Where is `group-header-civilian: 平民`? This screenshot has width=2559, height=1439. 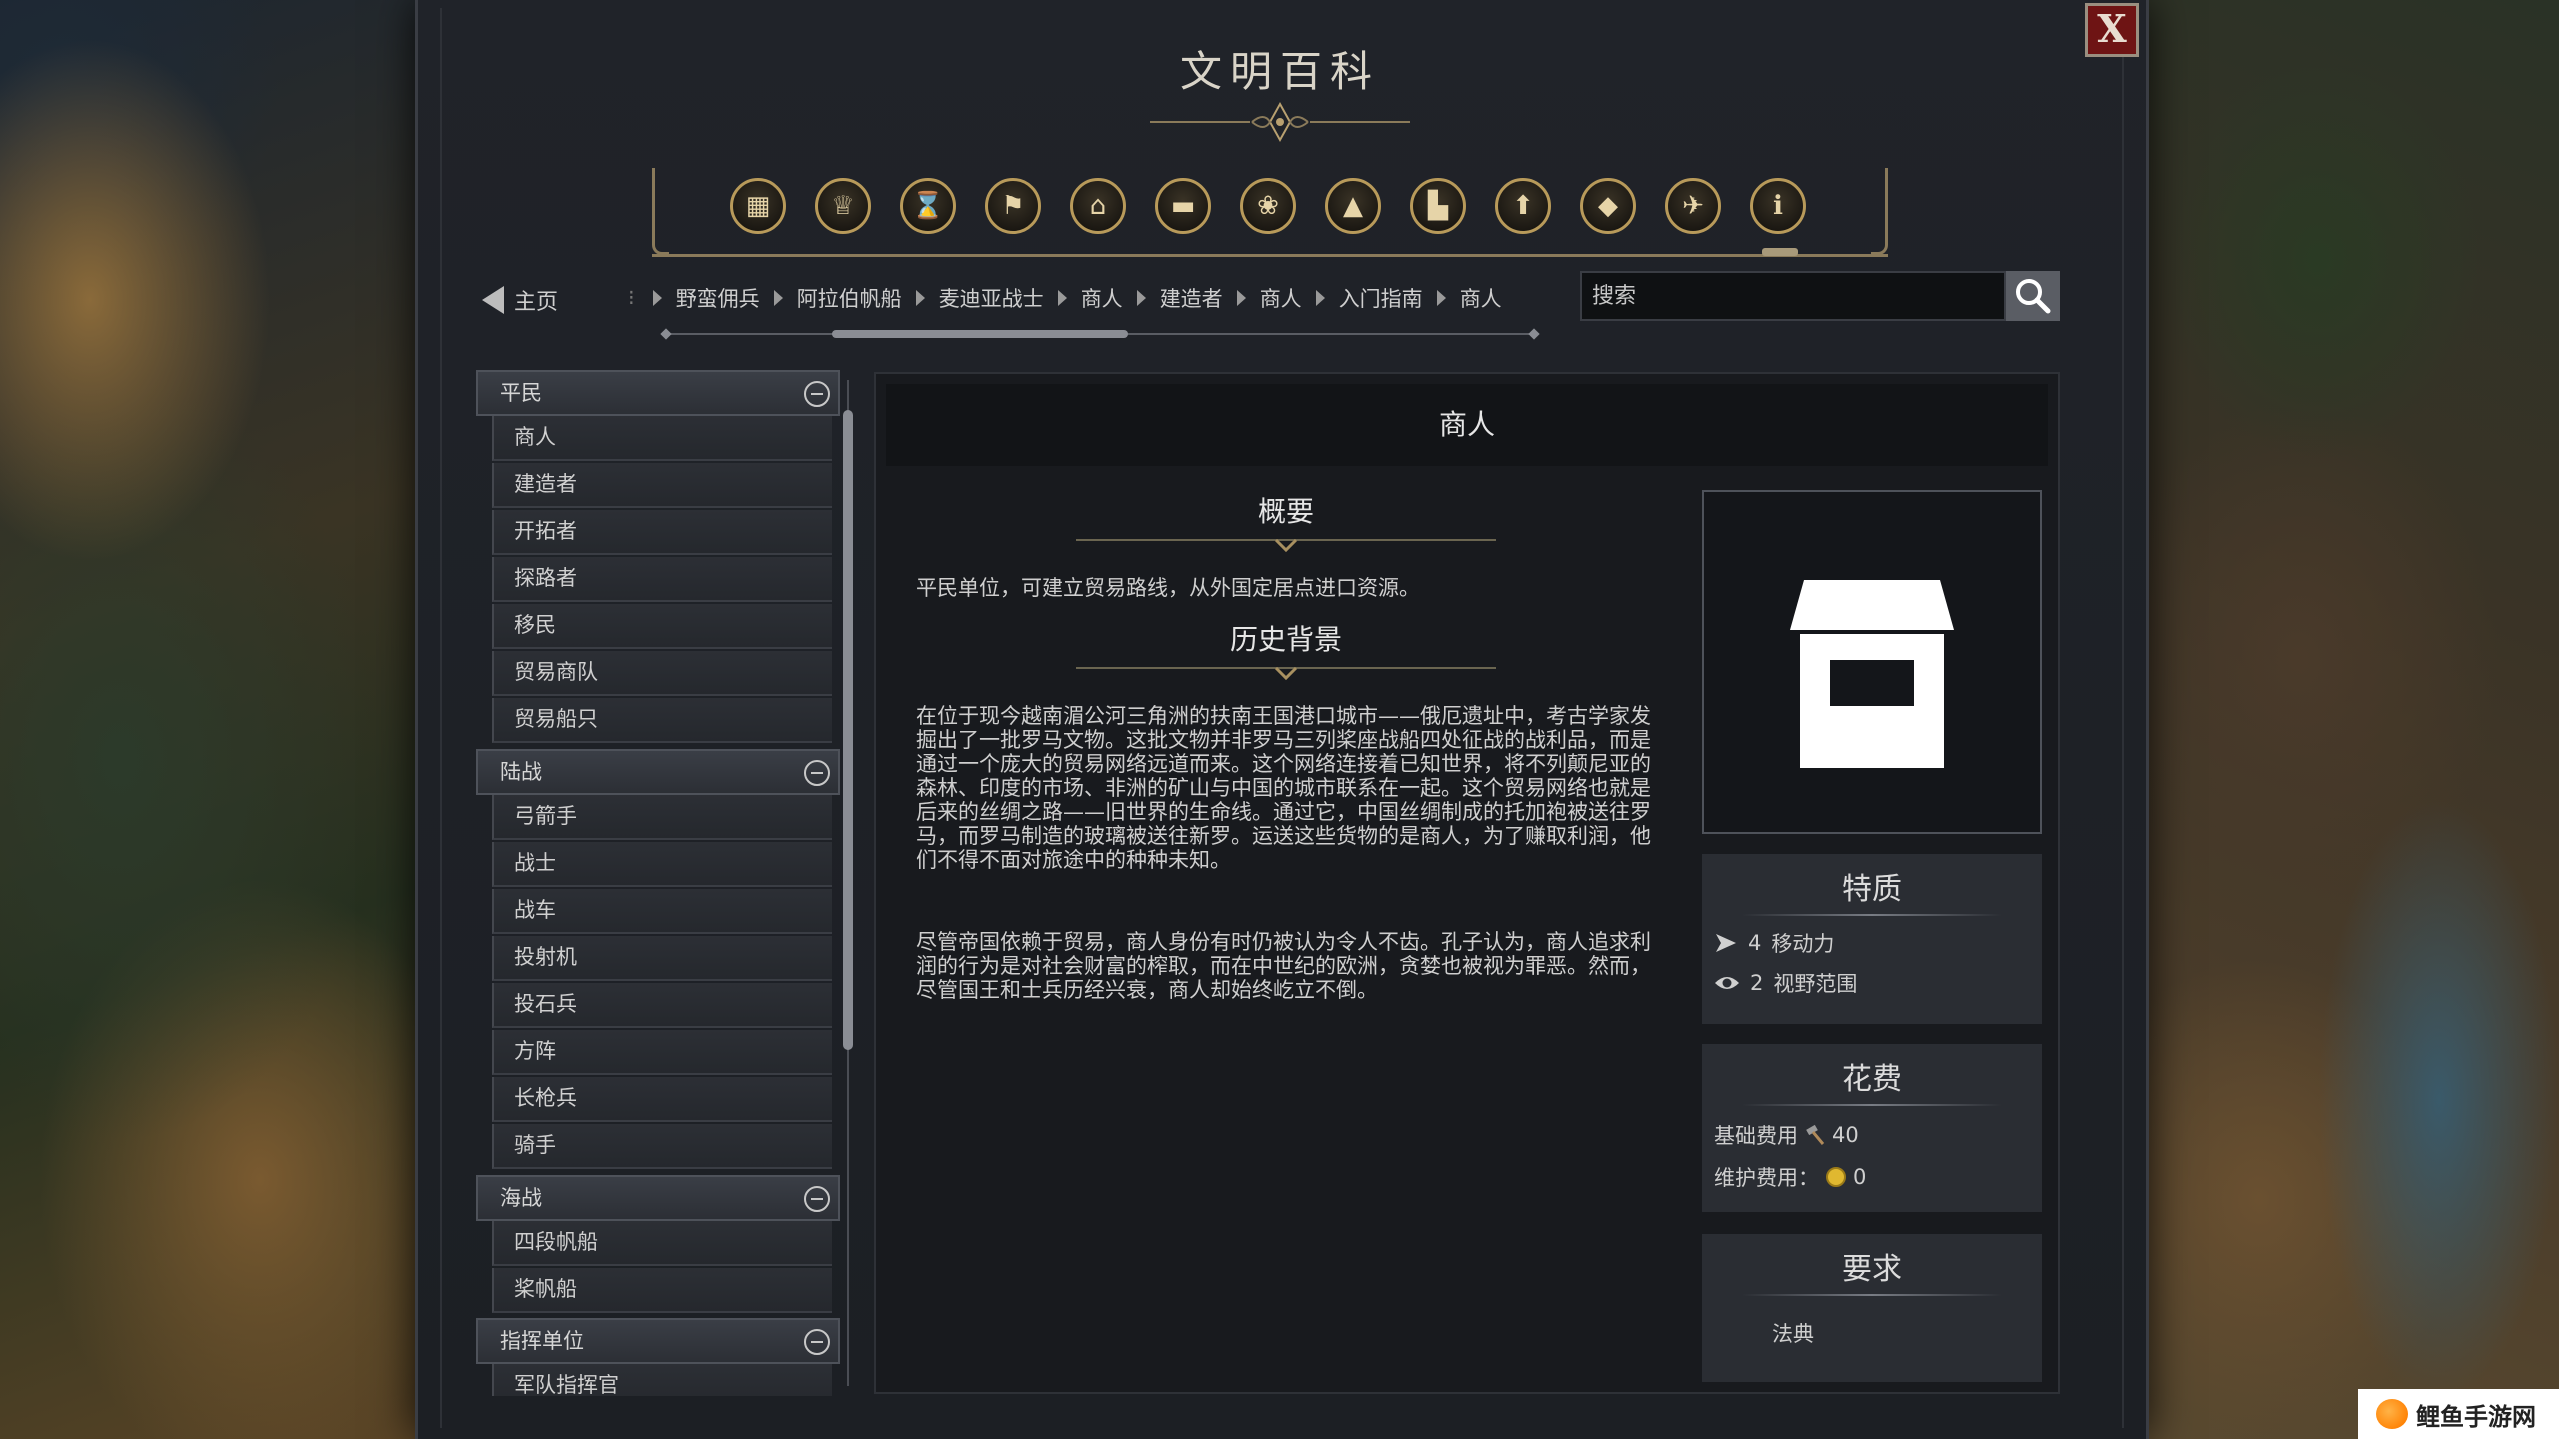
group-header-civilian: 平民 is located at coordinates (658, 393).